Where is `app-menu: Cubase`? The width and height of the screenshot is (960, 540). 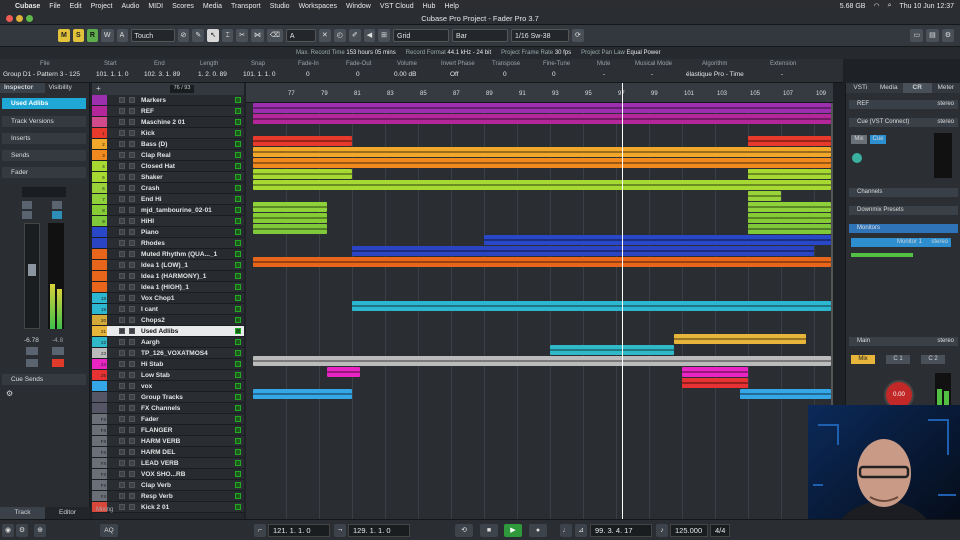
app-menu: Cubase is located at coordinates (27, 6).